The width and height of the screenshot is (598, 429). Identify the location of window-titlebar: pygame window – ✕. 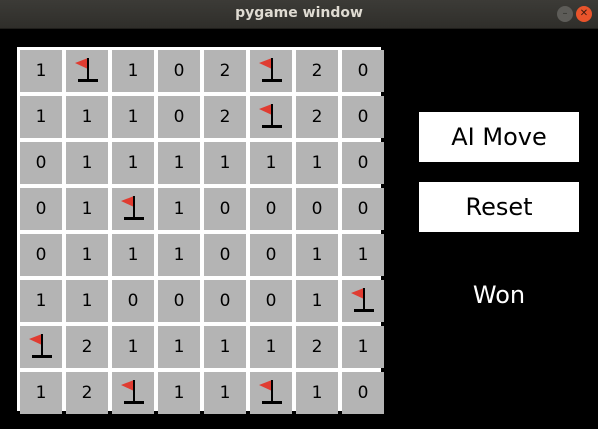
(299, 14).